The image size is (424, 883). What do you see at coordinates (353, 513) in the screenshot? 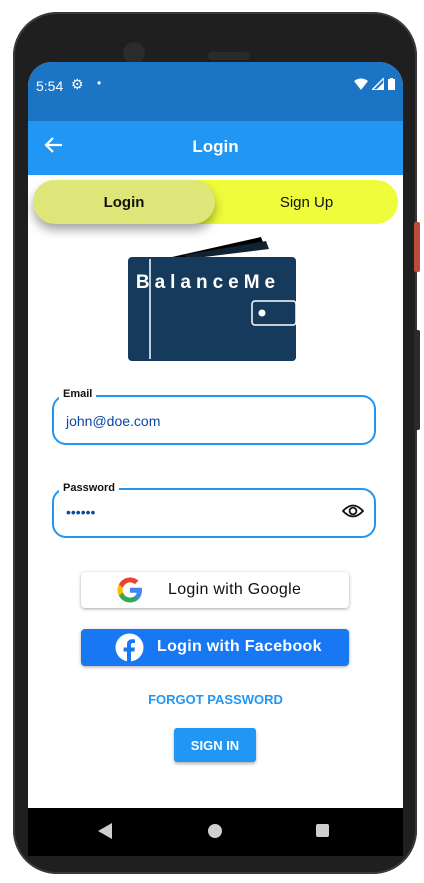
I see `eye-icon` at bounding box center [353, 513].